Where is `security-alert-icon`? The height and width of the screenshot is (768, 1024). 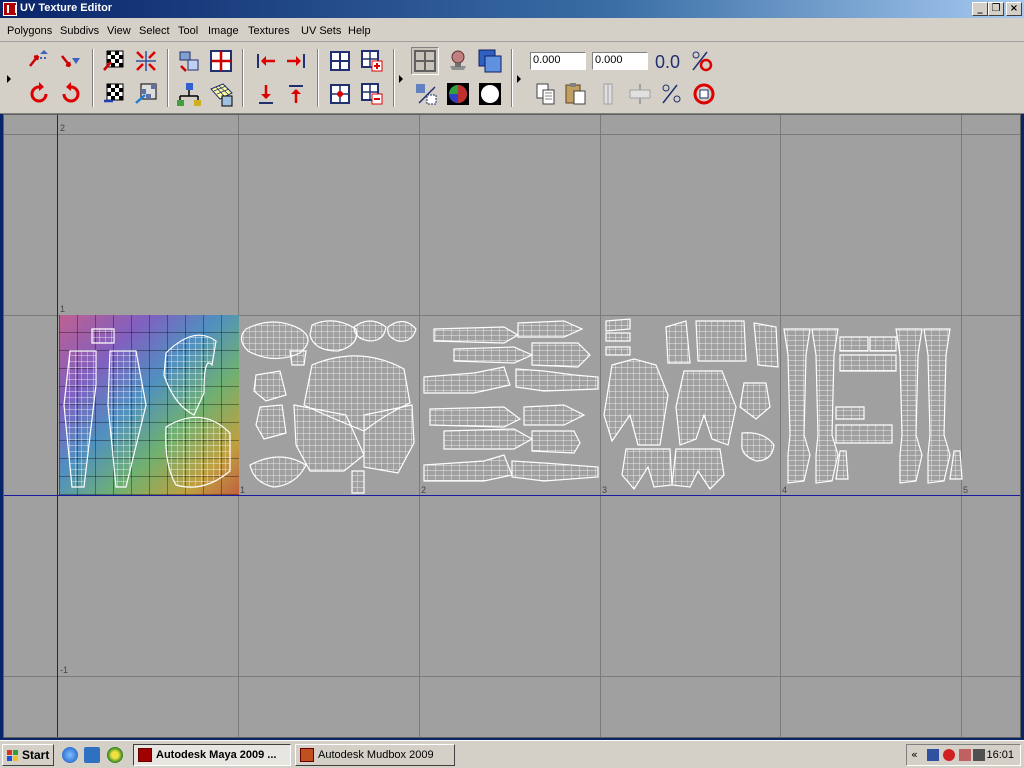 security-alert-icon is located at coordinates (949, 755).